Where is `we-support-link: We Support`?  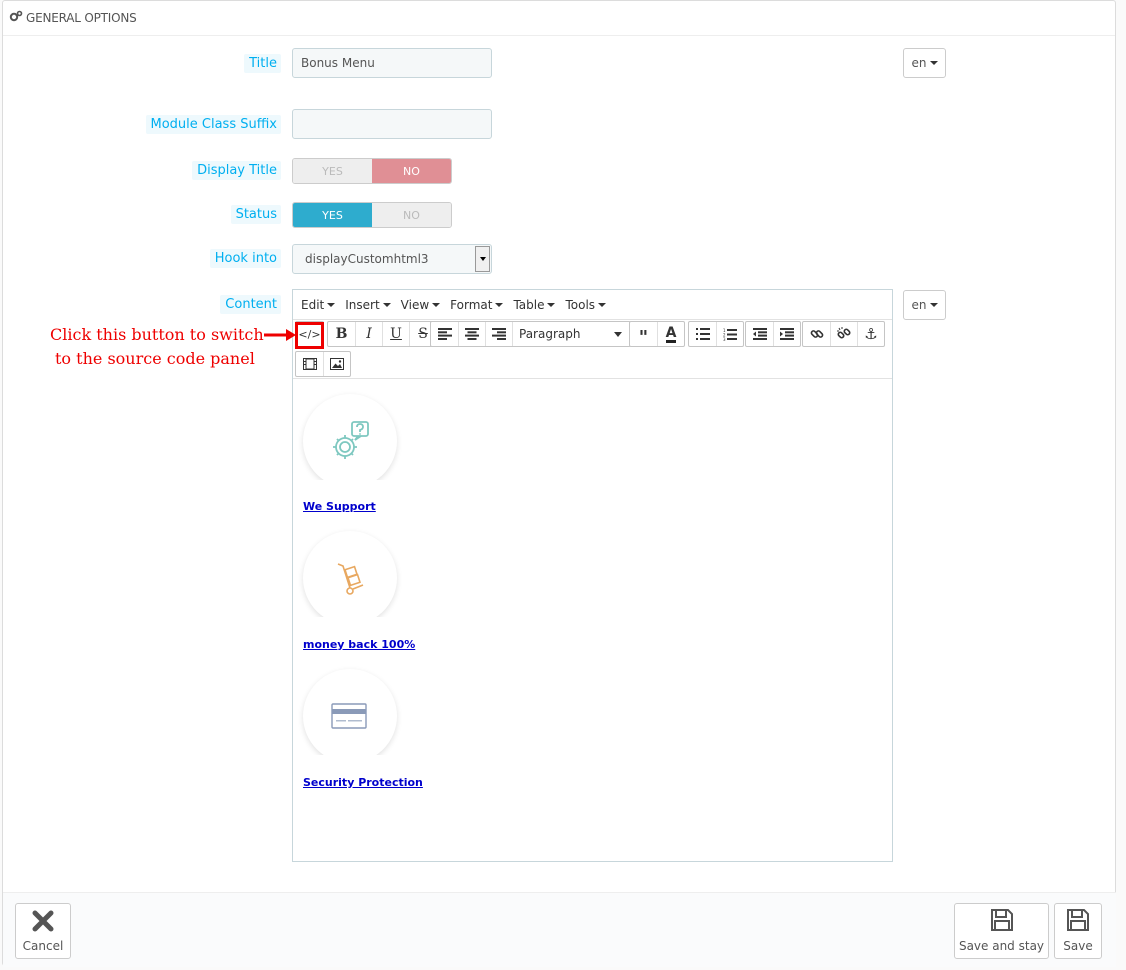
we-support-link: We Support is located at coordinates (339, 506).